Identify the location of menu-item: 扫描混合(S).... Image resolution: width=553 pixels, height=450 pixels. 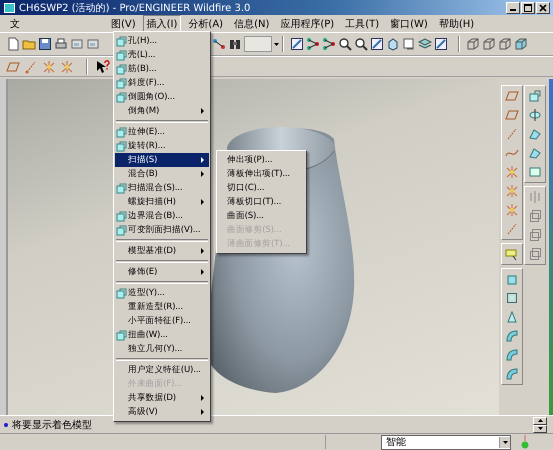
(162, 188).